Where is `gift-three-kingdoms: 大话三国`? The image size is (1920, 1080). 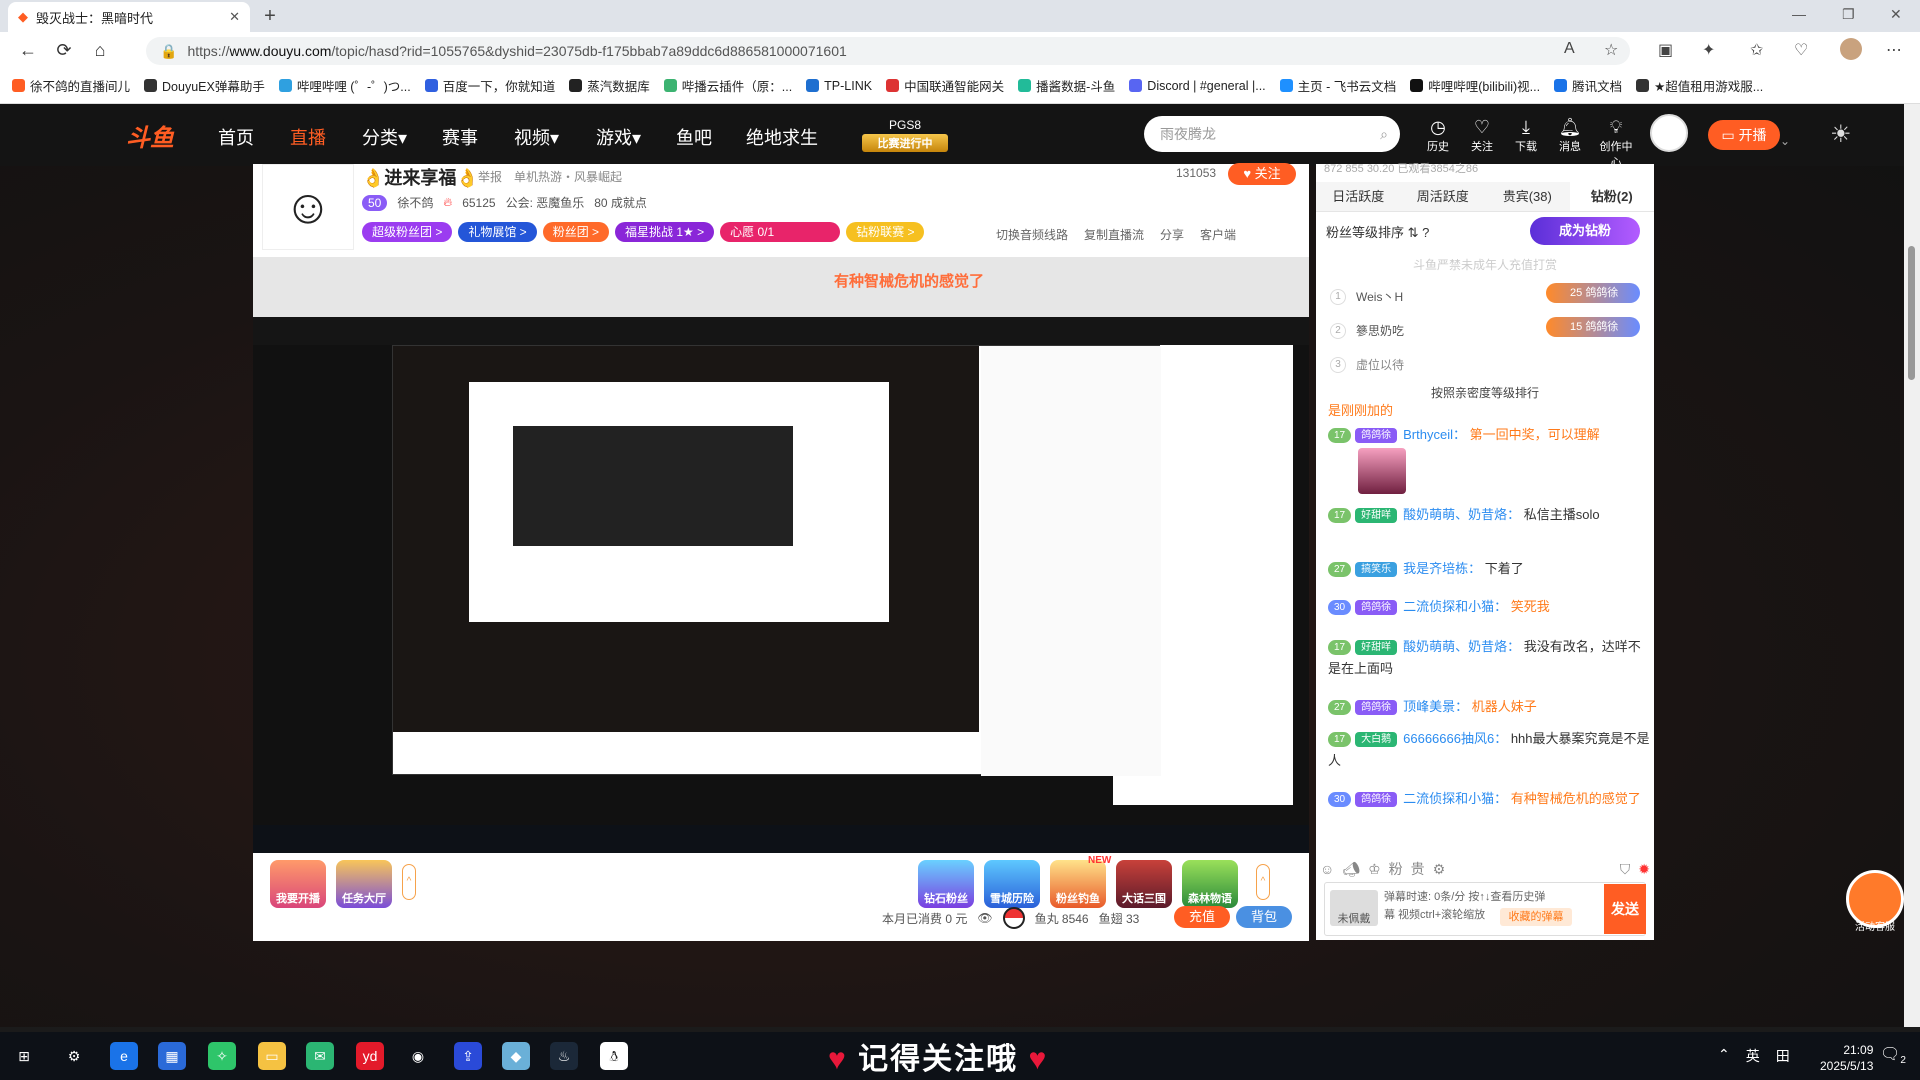
gift-three-kingdoms: 大话三国 is located at coordinates (1144, 884).